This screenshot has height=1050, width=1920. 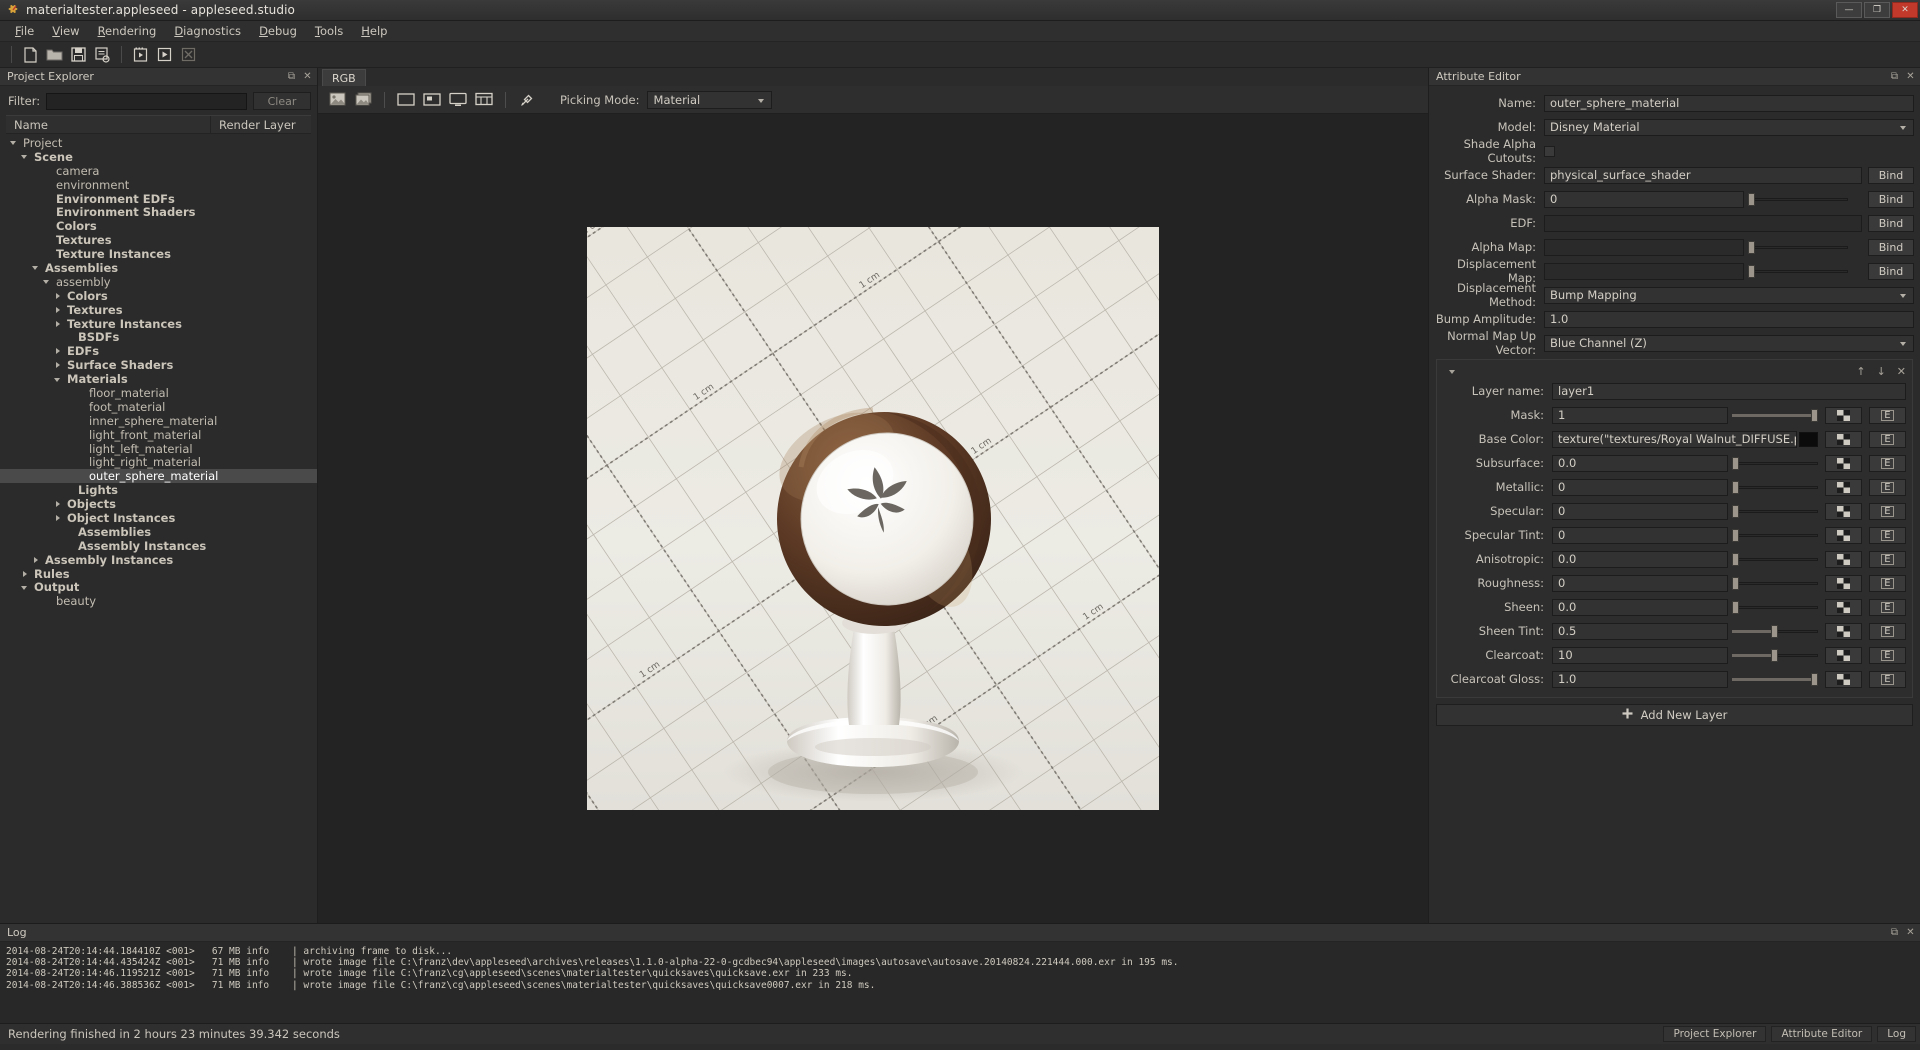 I want to click on layer-param-slider-clearcoat, so click(x=1774, y=655).